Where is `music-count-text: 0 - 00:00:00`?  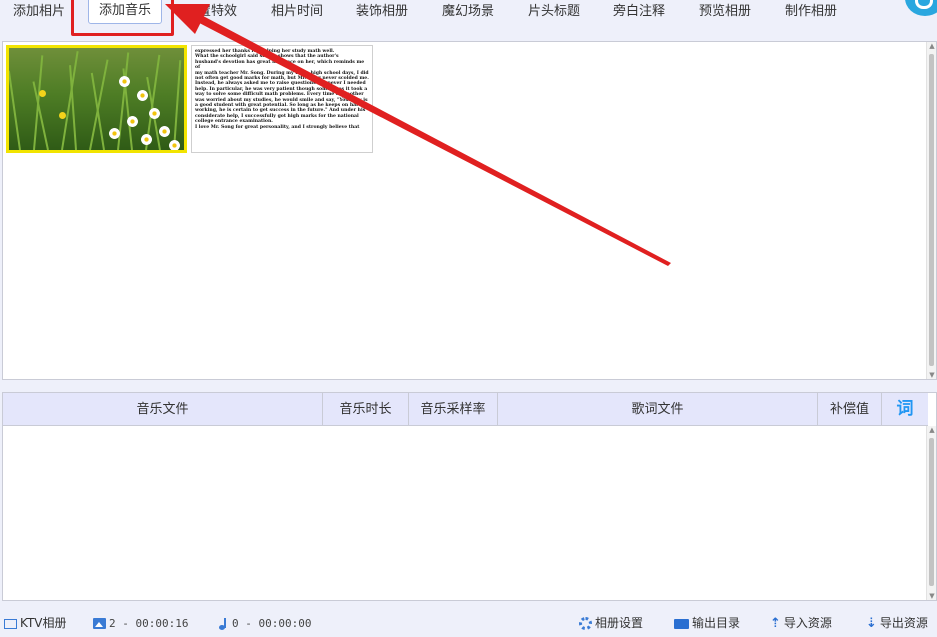 music-count-text: 0 - 00:00:00 is located at coordinates (272, 623).